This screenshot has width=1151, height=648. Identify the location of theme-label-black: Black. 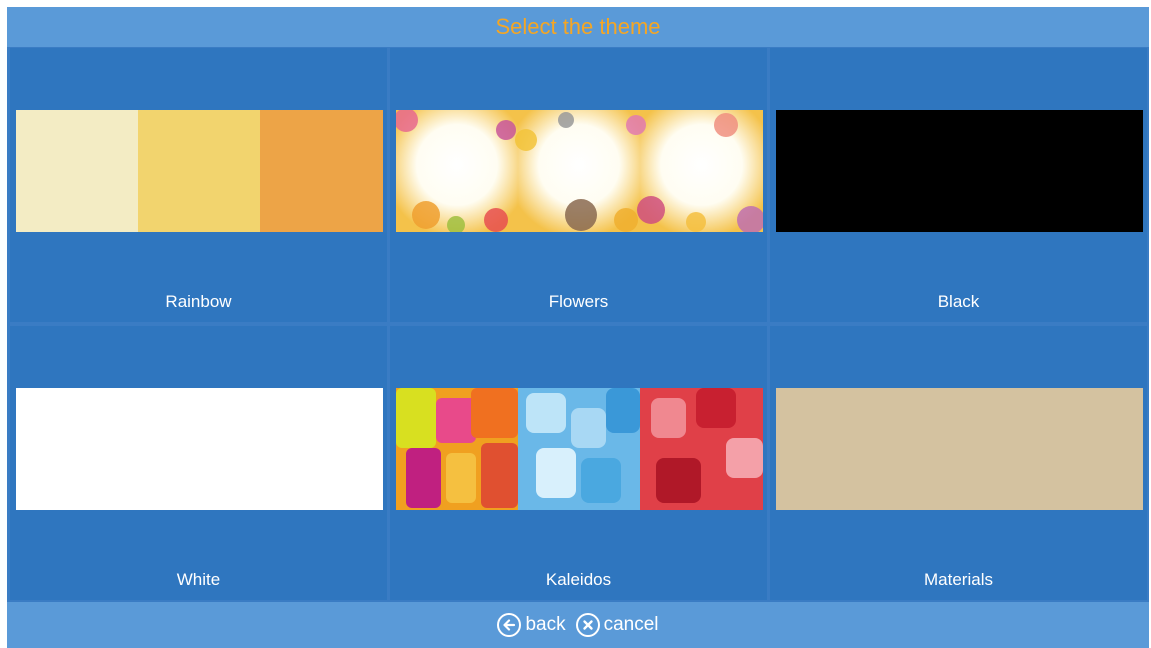
(958, 301).